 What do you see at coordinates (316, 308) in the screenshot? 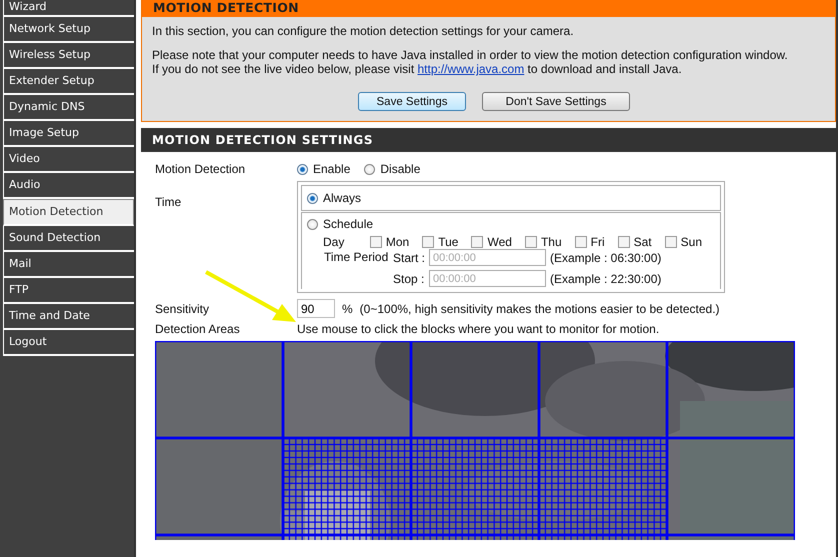
I see `sensitivity-field: 90` at bounding box center [316, 308].